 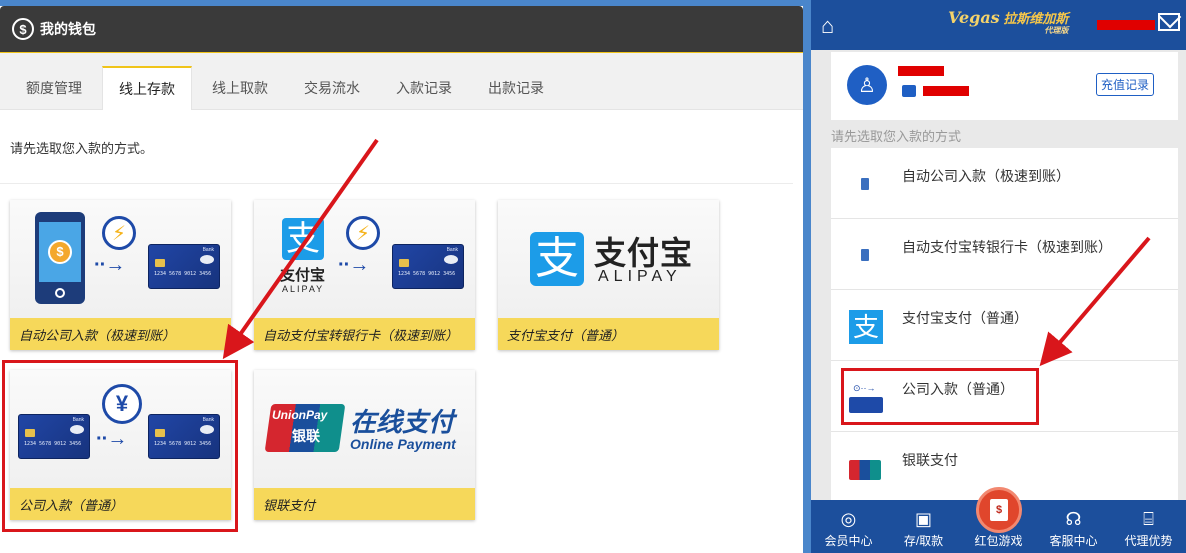 I want to click on annotation-arrow-left, so click(x=300, y=249).